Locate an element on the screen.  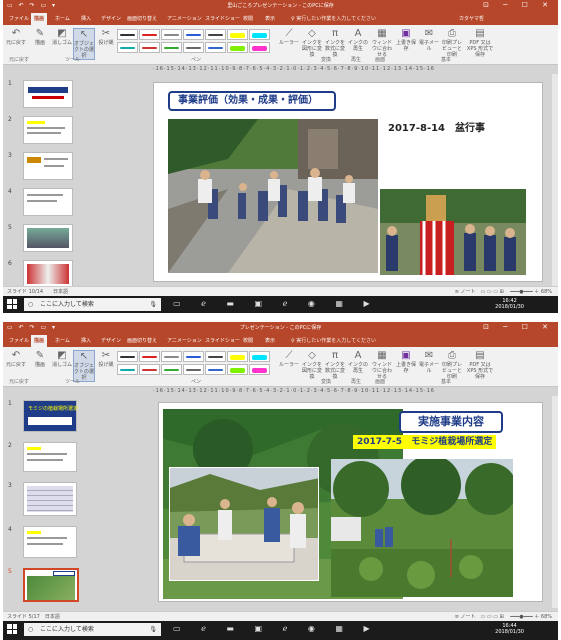
ruler-button: ⟋ ルーラー is located at coordinates (289, 359).